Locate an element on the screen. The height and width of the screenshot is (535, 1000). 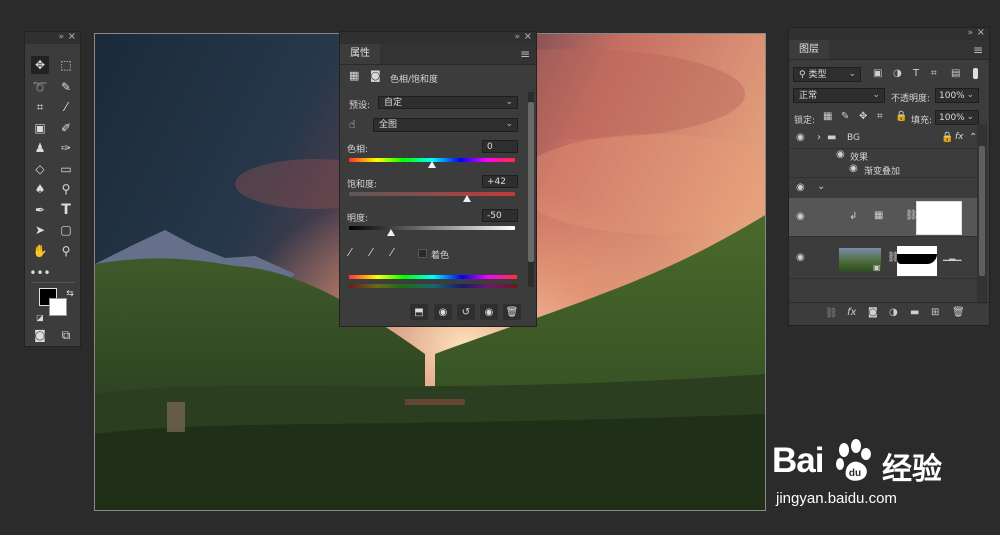
clip-to-layer-icon: ⬒ is located at coordinates (419, 312).